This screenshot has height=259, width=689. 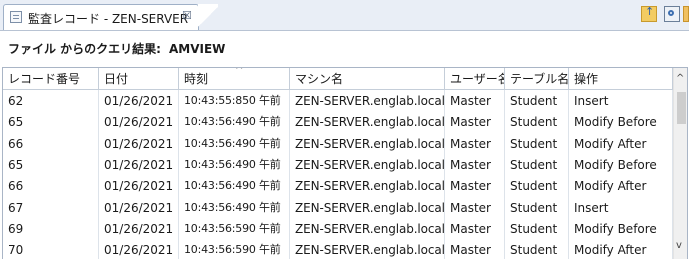 I want to click on table-view-icon, so click(x=16, y=17).